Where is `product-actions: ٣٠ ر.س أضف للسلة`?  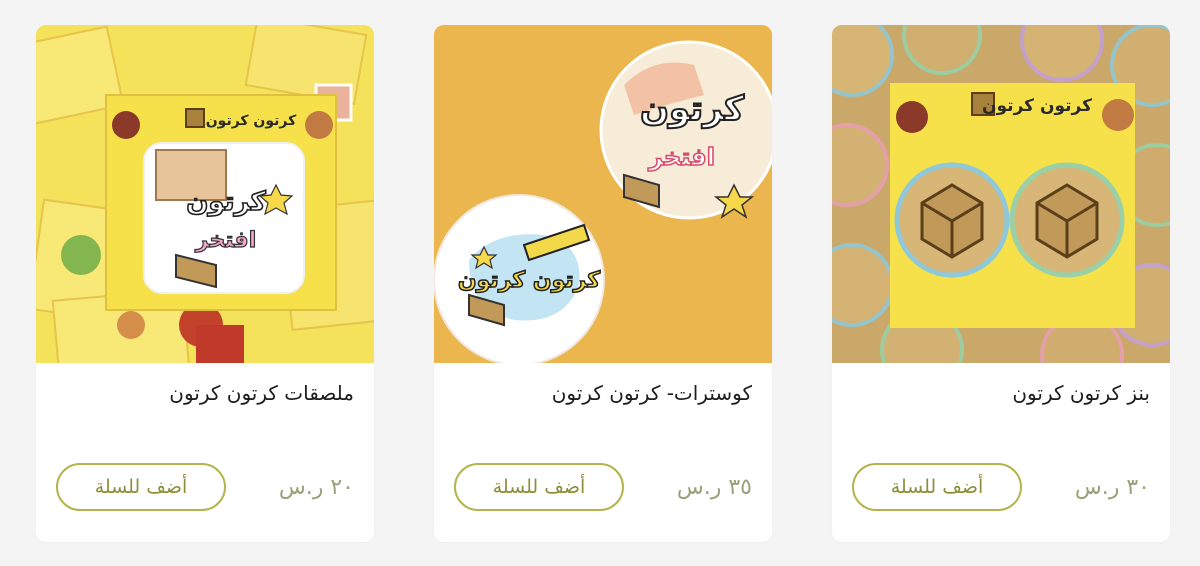
product-actions: ٣٠ ر.س أضف للسلة is located at coordinates (1001, 487).